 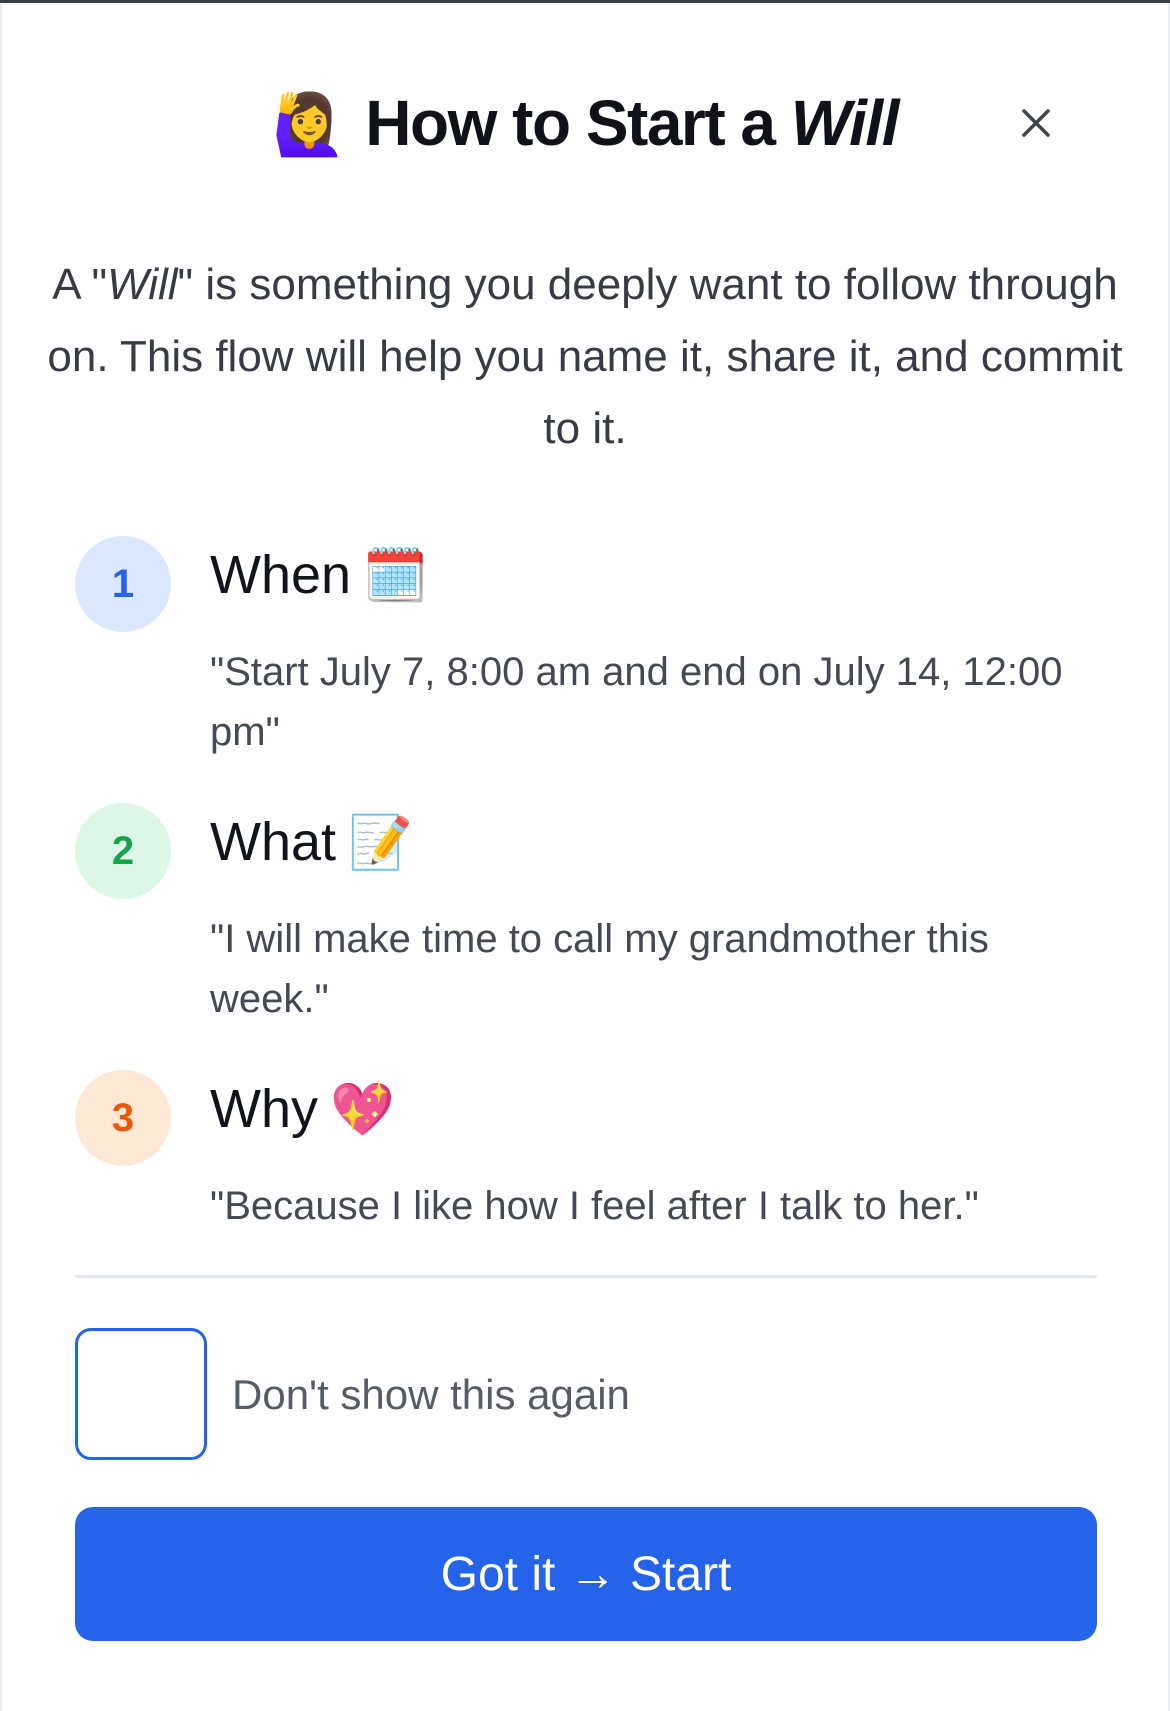 I want to click on close-icon, so click(x=1036, y=123).